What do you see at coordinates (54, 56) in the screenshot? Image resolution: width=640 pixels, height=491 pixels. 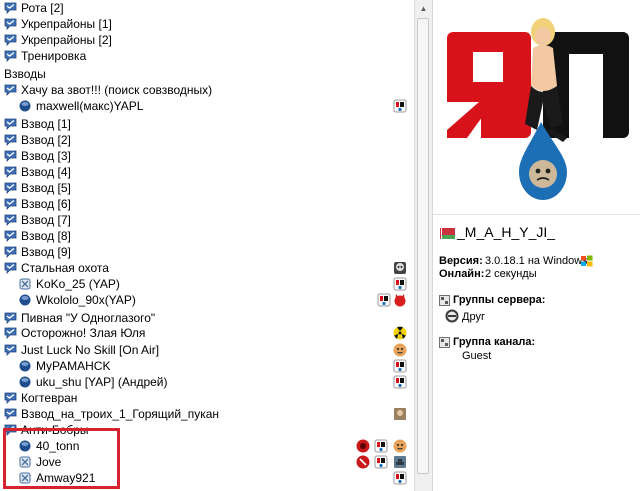 I see `channel-label: Тренировка` at bounding box center [54, 56].